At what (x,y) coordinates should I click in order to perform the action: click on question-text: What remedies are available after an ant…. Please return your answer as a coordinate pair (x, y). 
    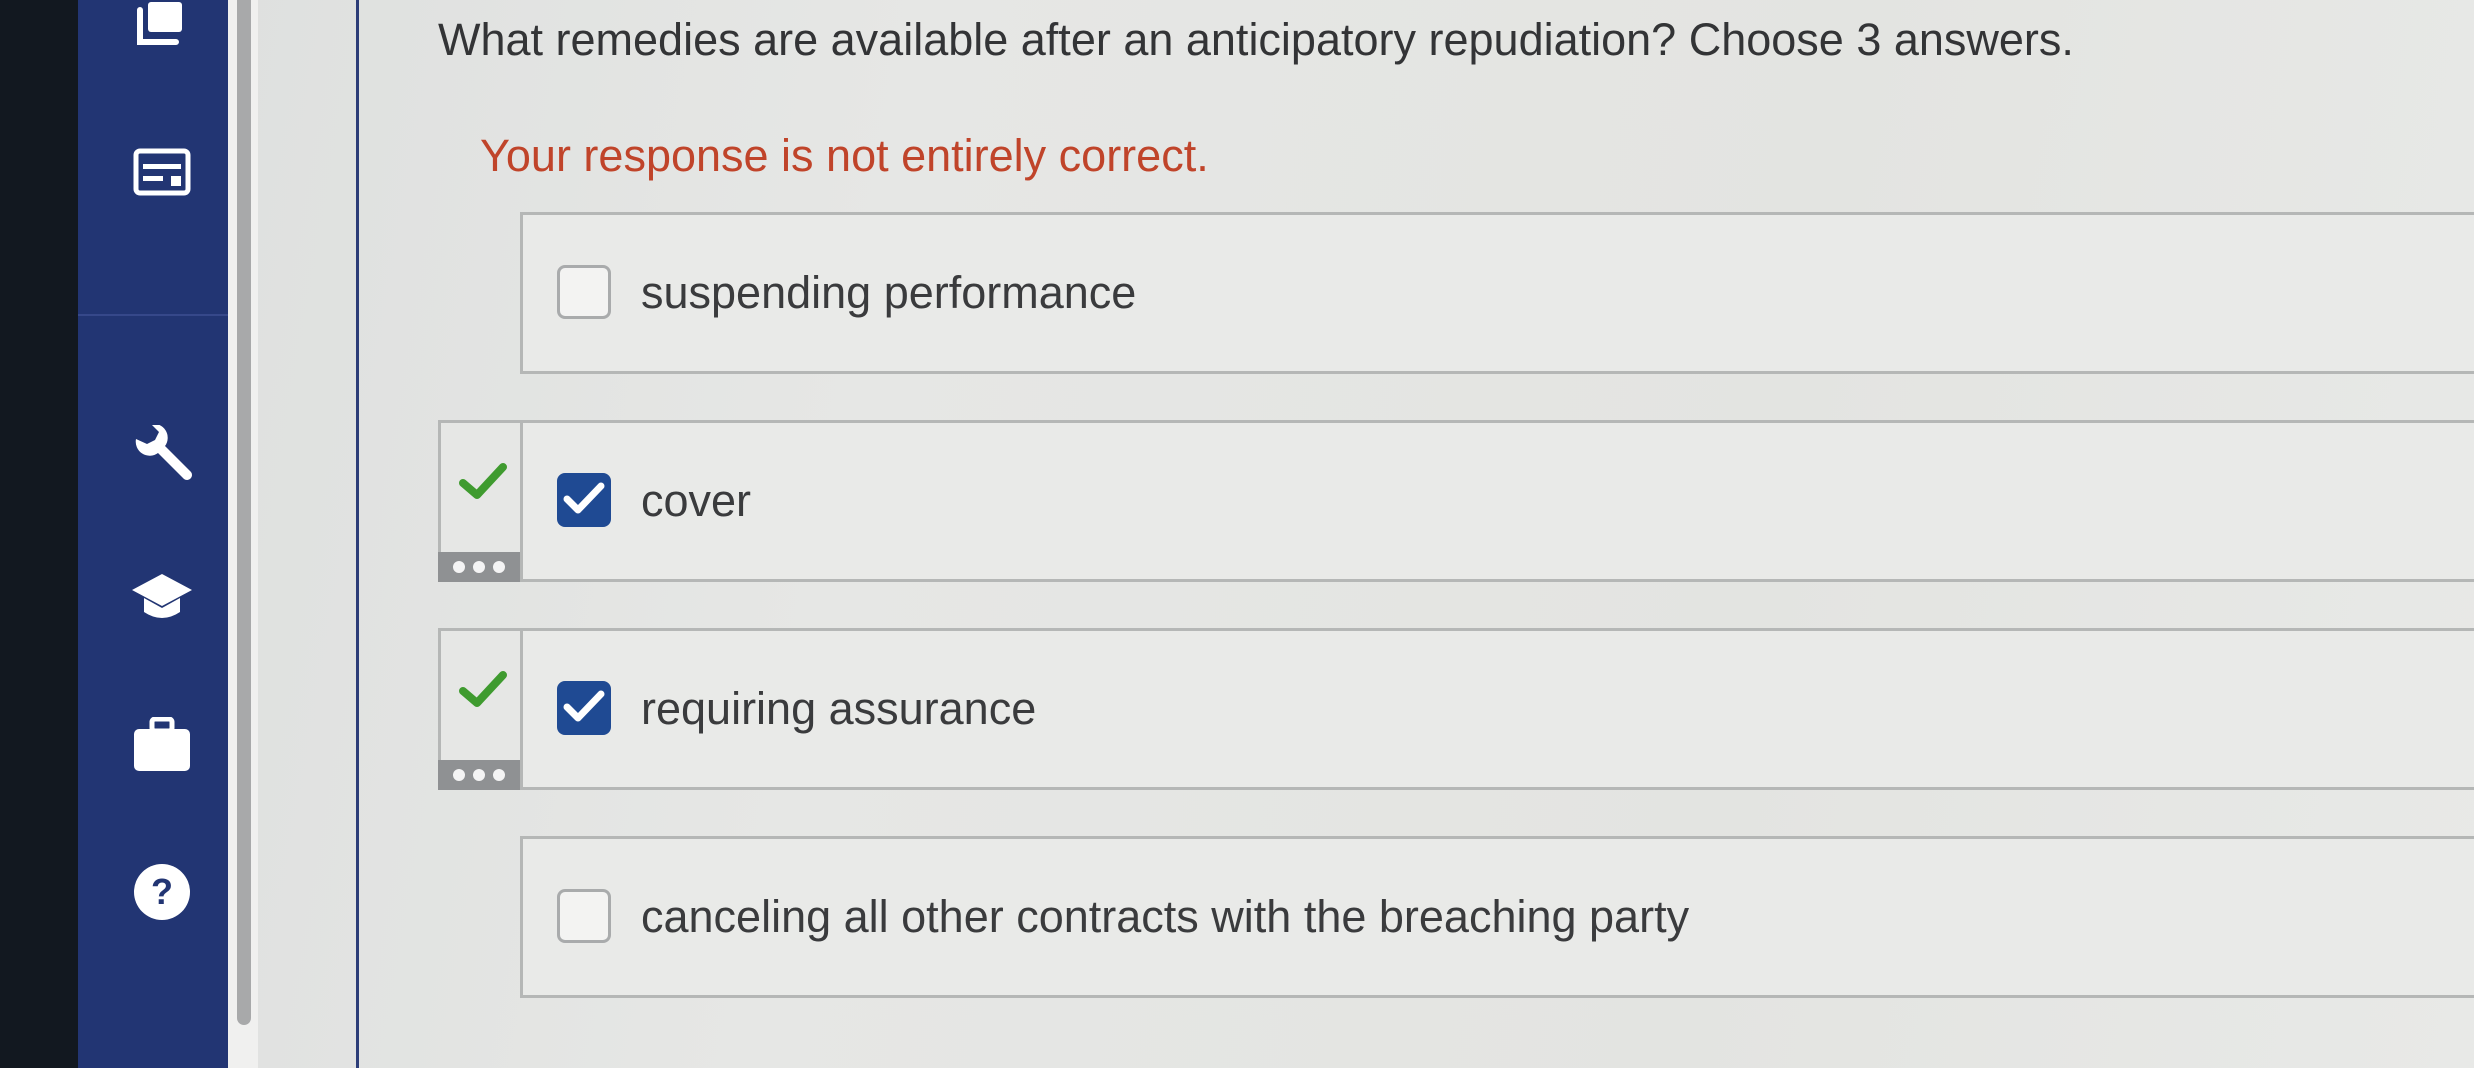
    Looking at the image, I should click on (1256, 39).